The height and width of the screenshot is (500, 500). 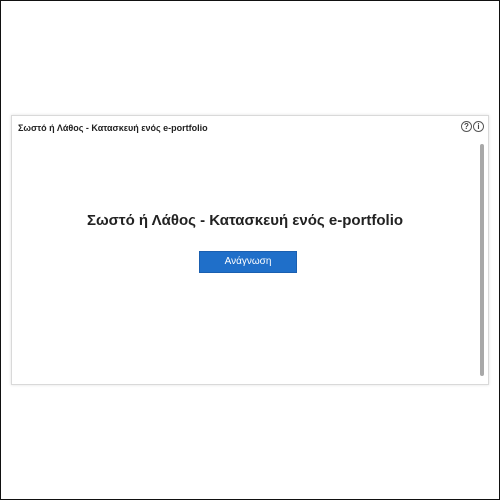 I want to click on read-button: Ανάγνωση, so click(x=248, y=262).